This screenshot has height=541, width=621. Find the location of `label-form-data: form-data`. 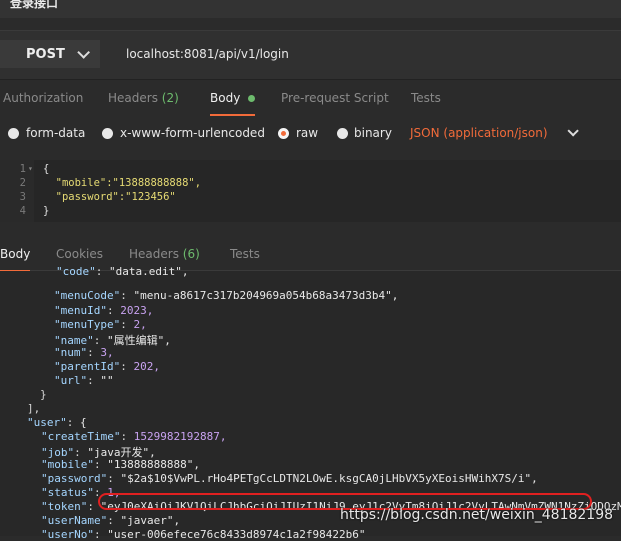

label-form-data: form-data is located at coordinates (56, 133).